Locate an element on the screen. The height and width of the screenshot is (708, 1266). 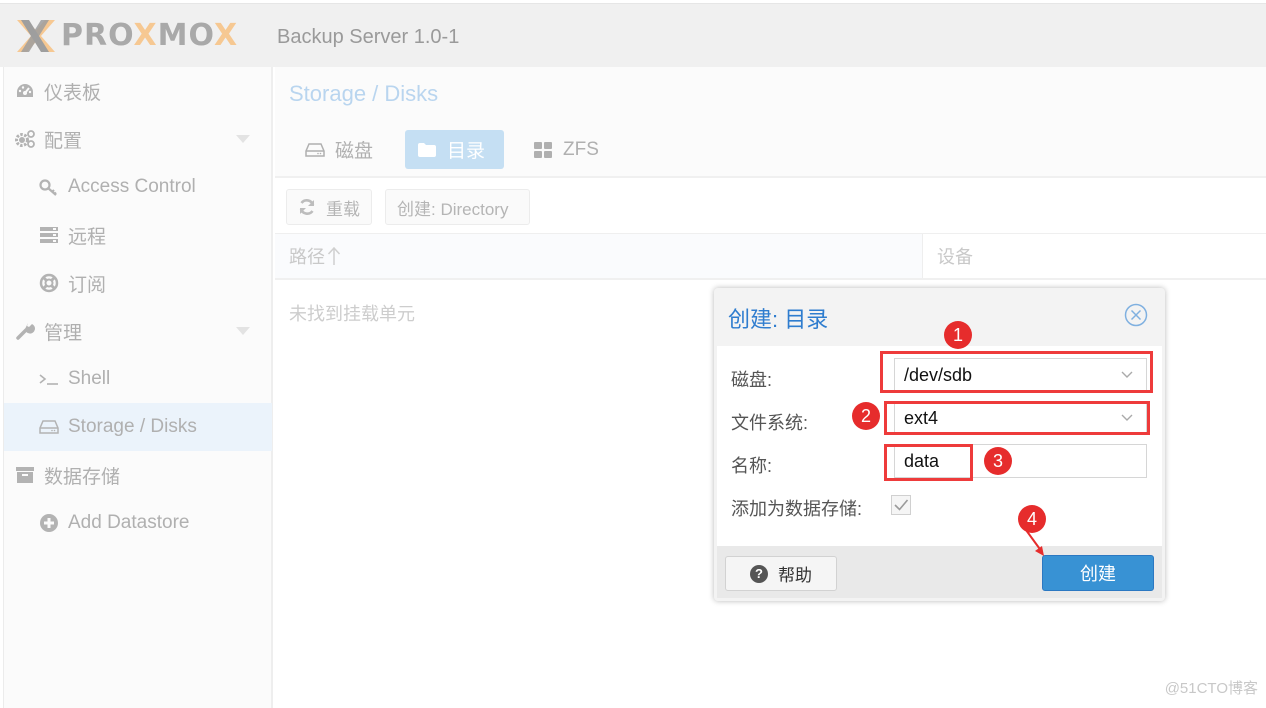
grid-icon is located at coordinates (543, 150).